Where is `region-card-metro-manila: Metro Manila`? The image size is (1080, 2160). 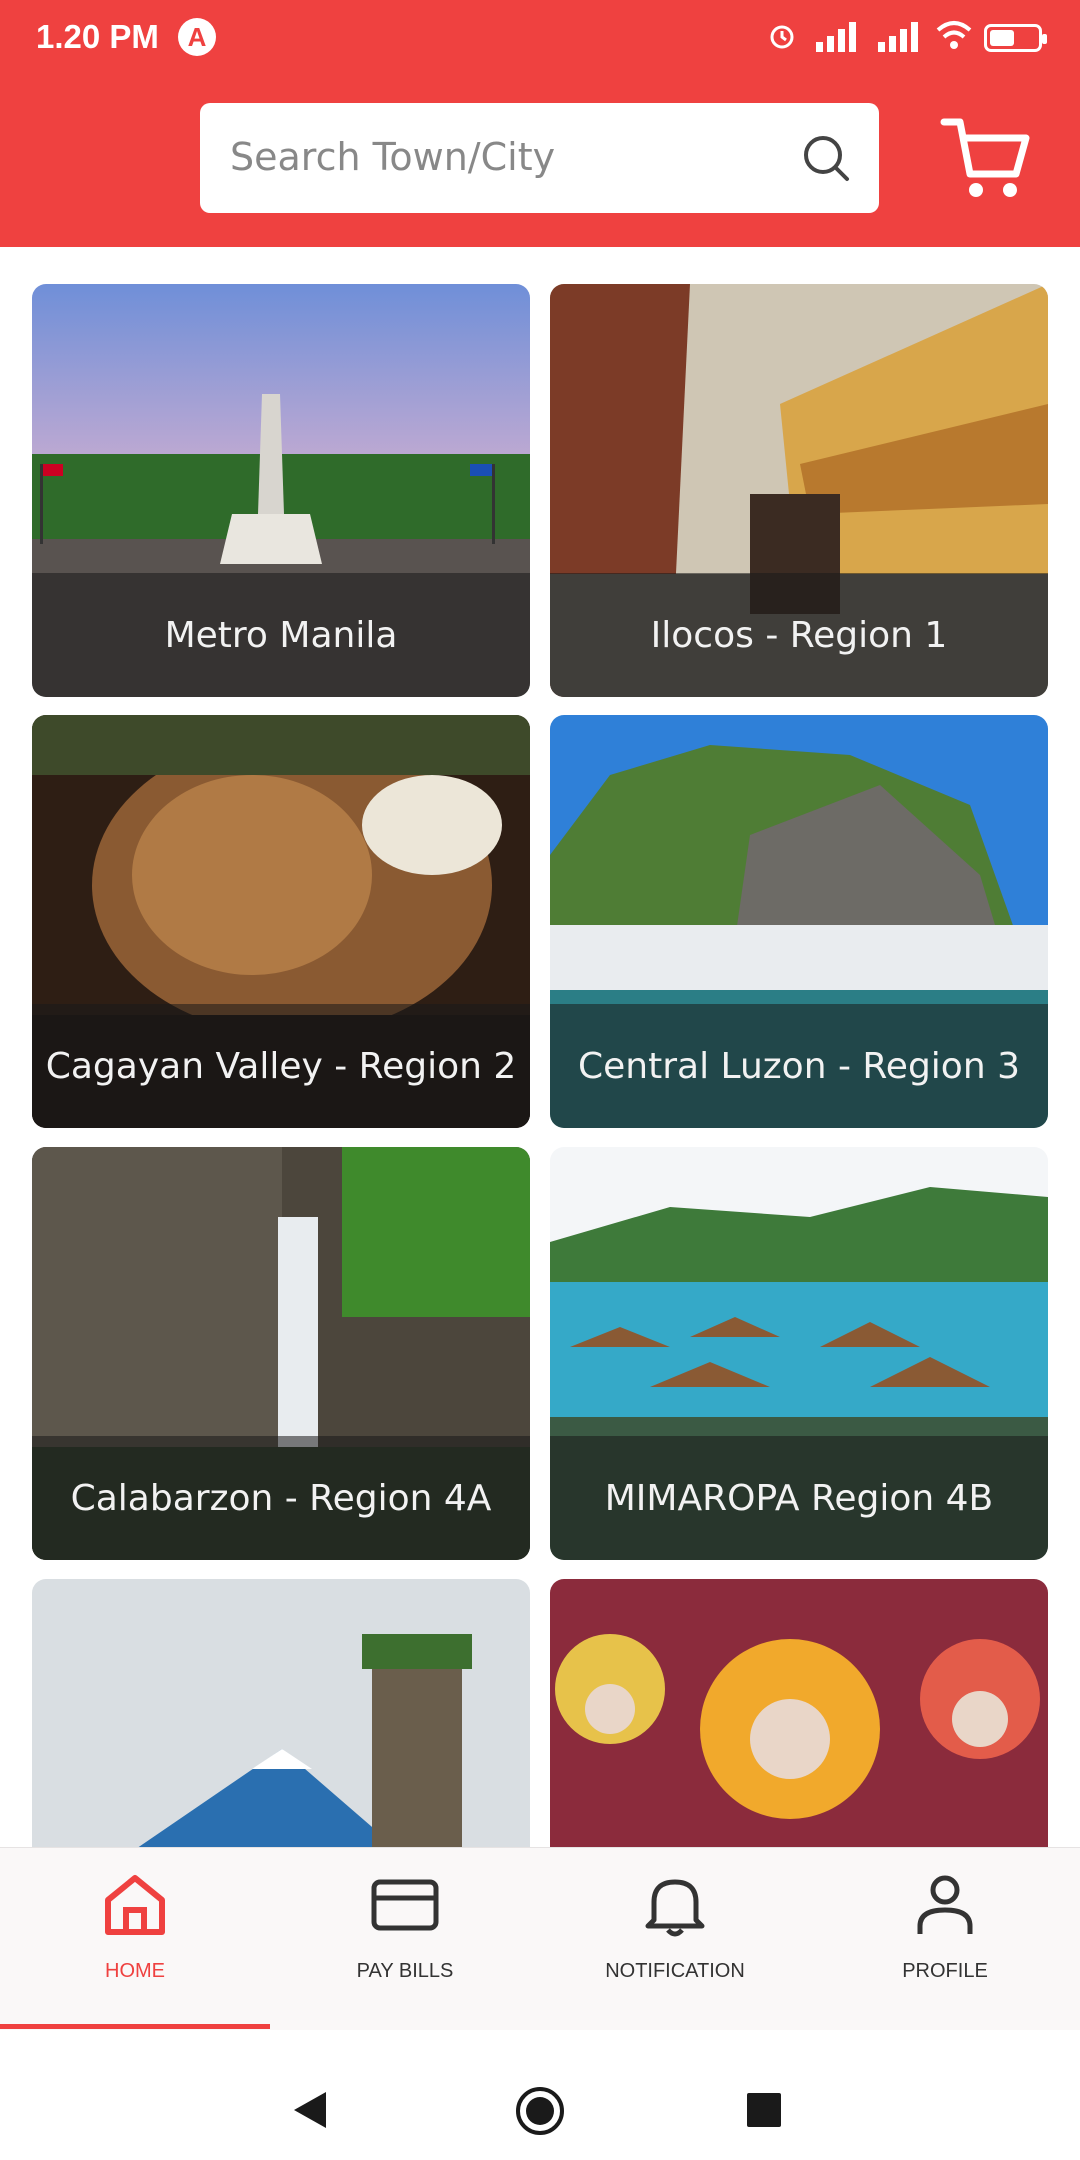 region-card-metro-manila: Metro Manila is located at coordinates (281, 490).